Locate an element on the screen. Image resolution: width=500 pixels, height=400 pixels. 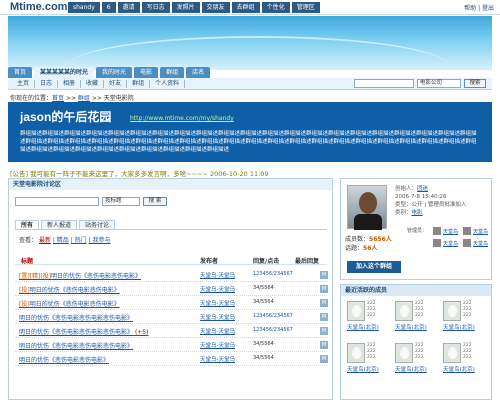
sort-options: 查看： 最新 | 精品 | 热门 | 我参与 is located at coordinates (65, 240).